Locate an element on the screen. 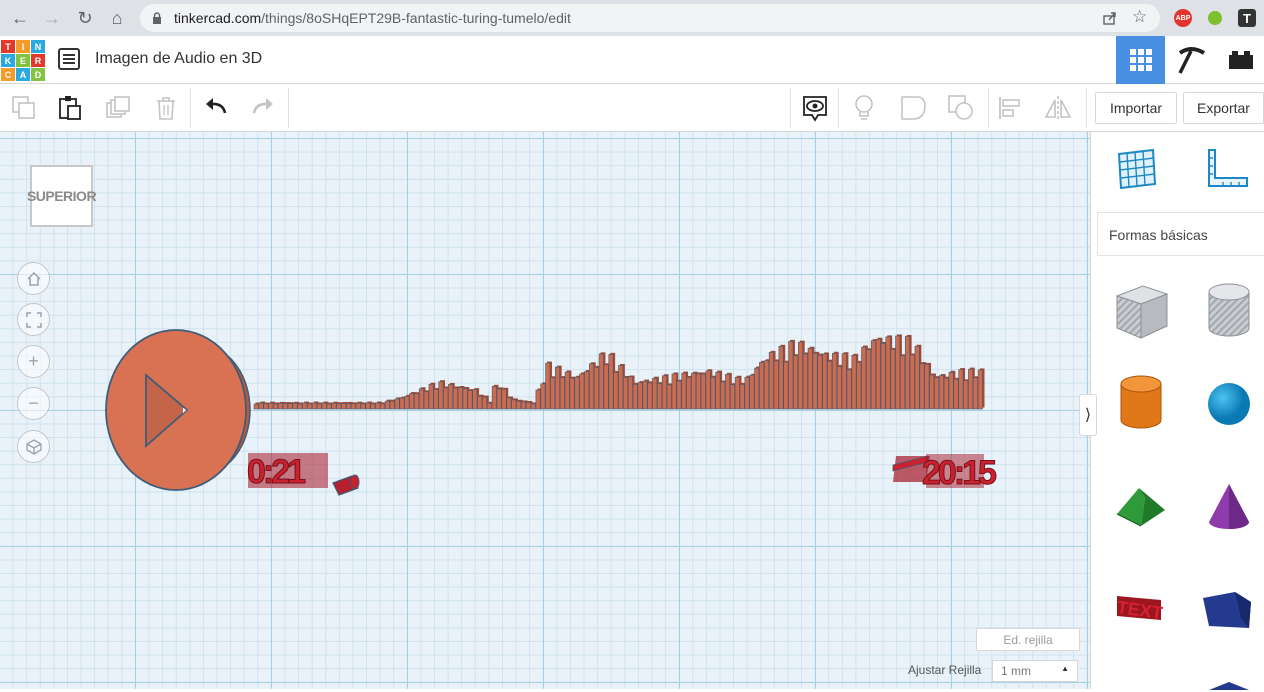  export-button: Exportar is located at coordinates (1223, 108).